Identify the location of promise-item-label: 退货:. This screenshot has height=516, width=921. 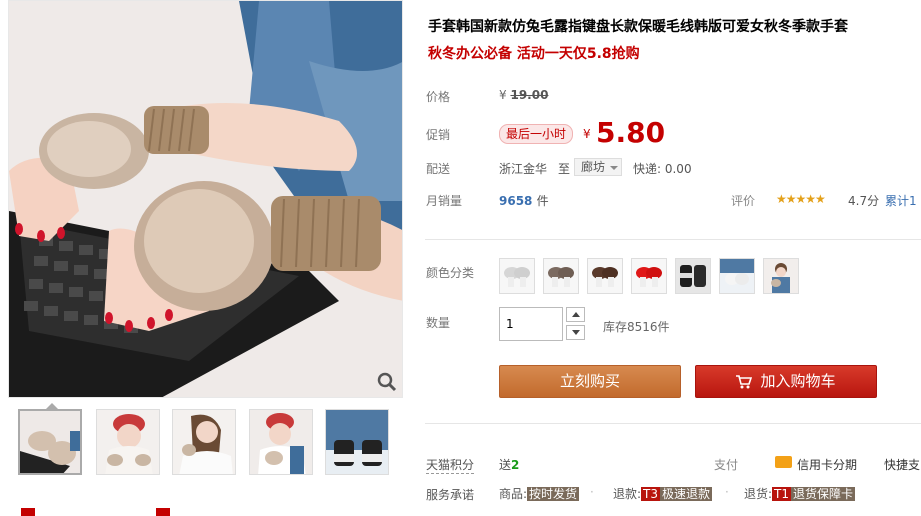
(758, 494).